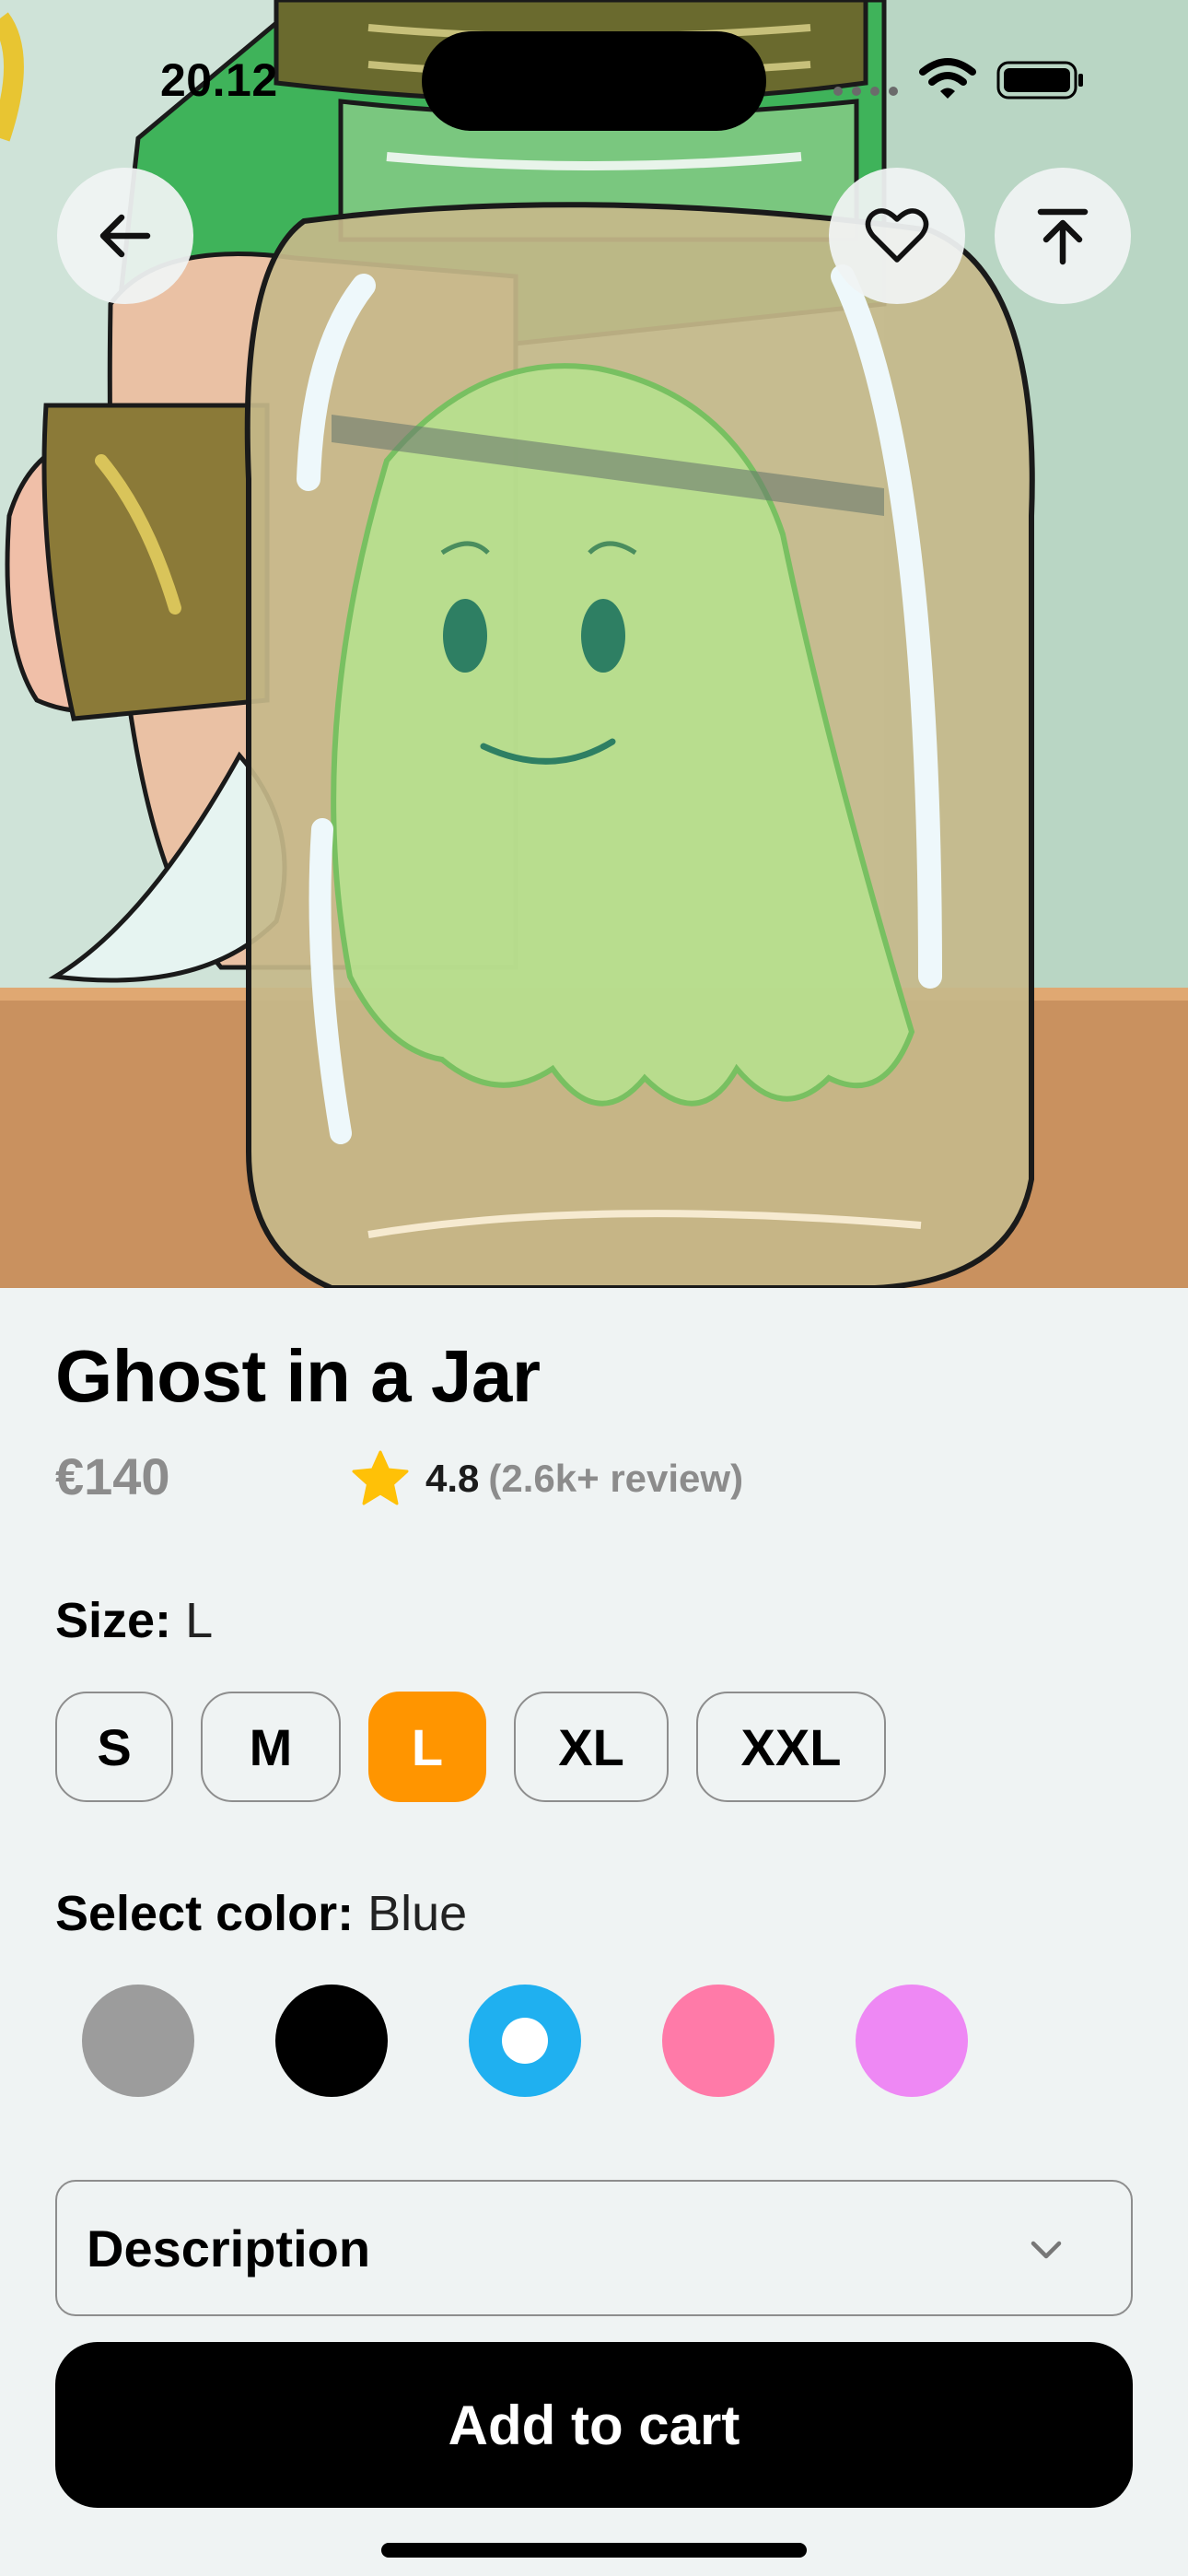  Describe the element at coordinates (417, 1913) in the screenshot. I see `color-selected-value: Blue` at that location.